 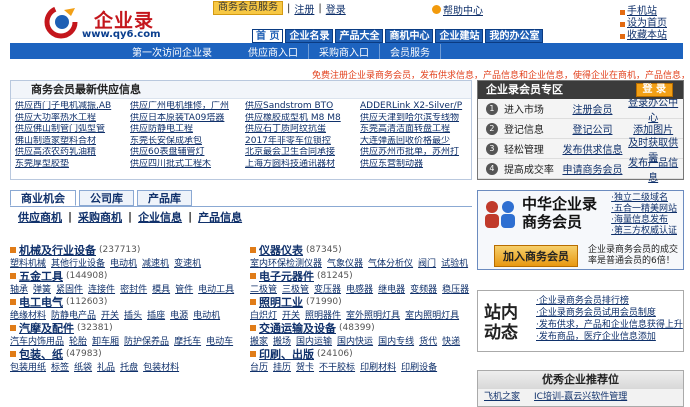 I want to click on supply-item-link: 供应石丁质阿纹抗蛋, so click(x=302, y=130).